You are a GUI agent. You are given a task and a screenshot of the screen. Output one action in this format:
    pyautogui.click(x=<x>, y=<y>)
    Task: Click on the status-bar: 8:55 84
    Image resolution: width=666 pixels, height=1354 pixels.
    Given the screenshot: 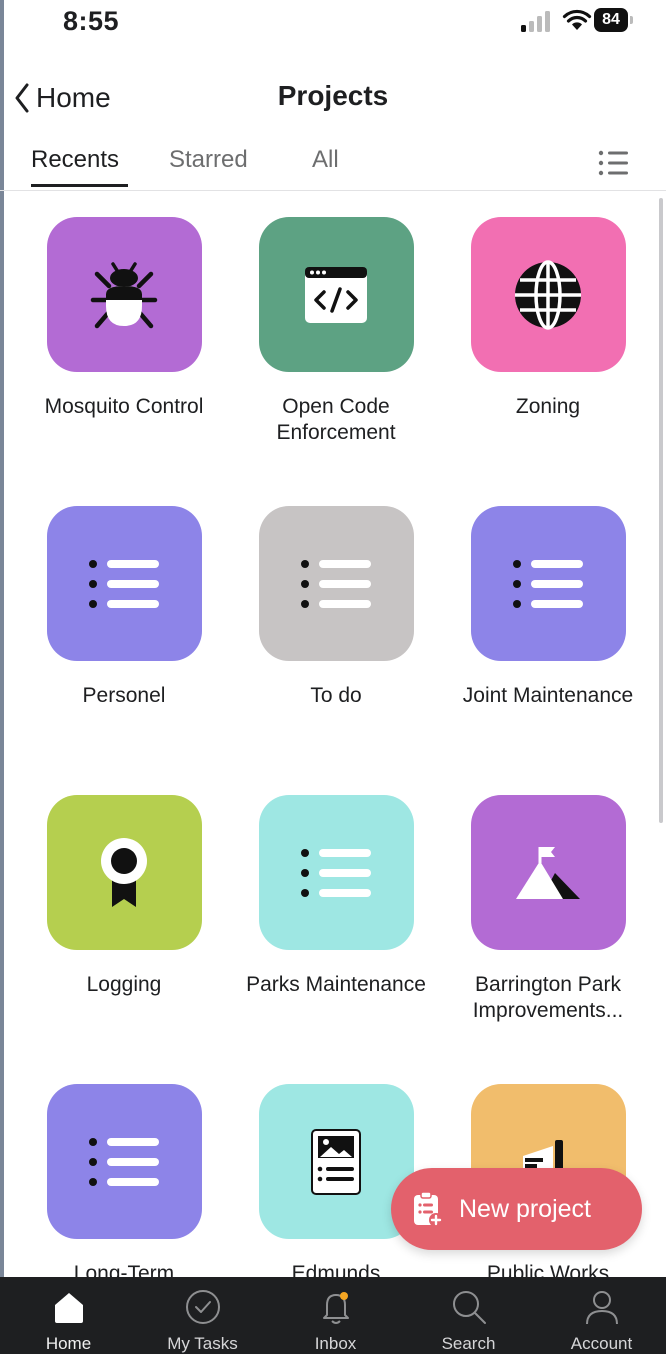 What is the action you would take?
    pyautogui.click(x=333, y=28)
    